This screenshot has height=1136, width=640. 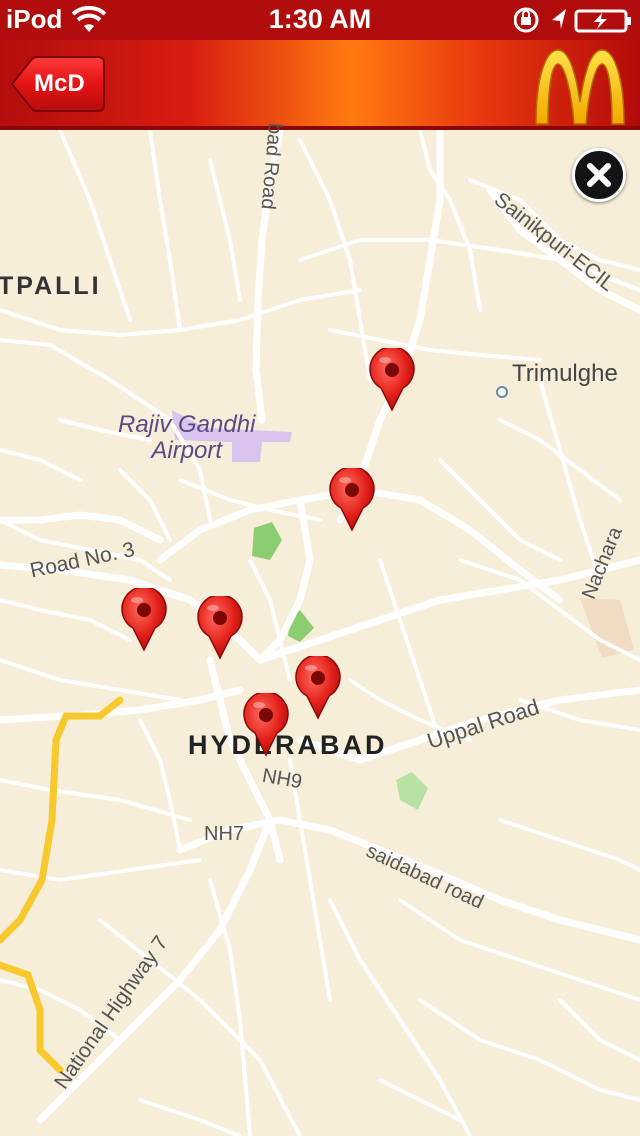 What do you see at coordinates (320, 20) in the screenshot?
I see `status-bar: iPod 1:30 AM` at bounding box center [320, 20].